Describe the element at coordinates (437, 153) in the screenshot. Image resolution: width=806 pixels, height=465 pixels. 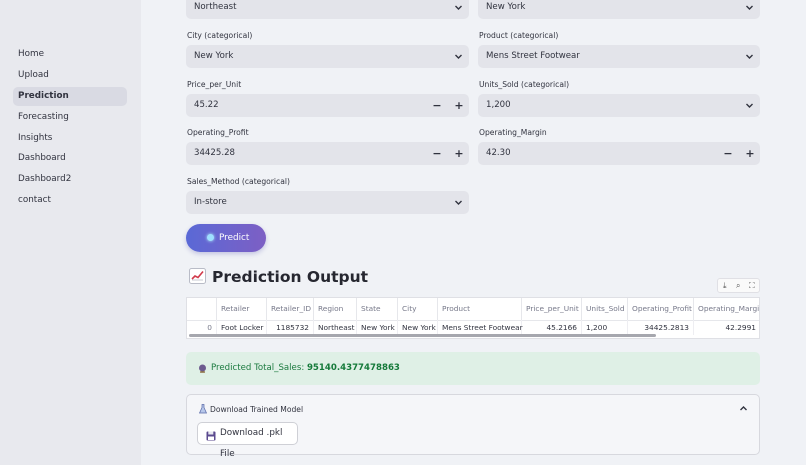
I see `op-profit-decrement-button: −` at that location.